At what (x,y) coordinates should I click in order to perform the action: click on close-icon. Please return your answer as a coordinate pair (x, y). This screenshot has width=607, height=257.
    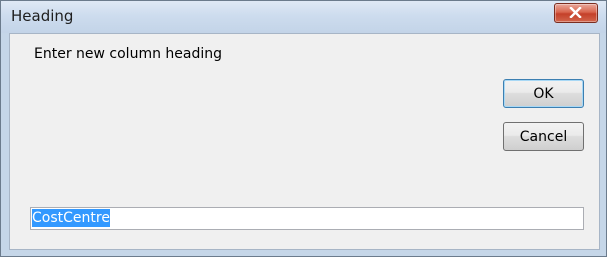
    Looking at the image, I should click on (575, 12).